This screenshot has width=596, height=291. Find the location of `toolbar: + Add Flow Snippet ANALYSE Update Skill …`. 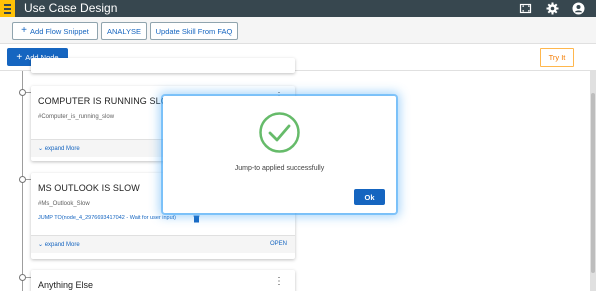

toolbar: + Add Flow Snippet ANALYSE Update Skill … is located at coordinates (298, 30).